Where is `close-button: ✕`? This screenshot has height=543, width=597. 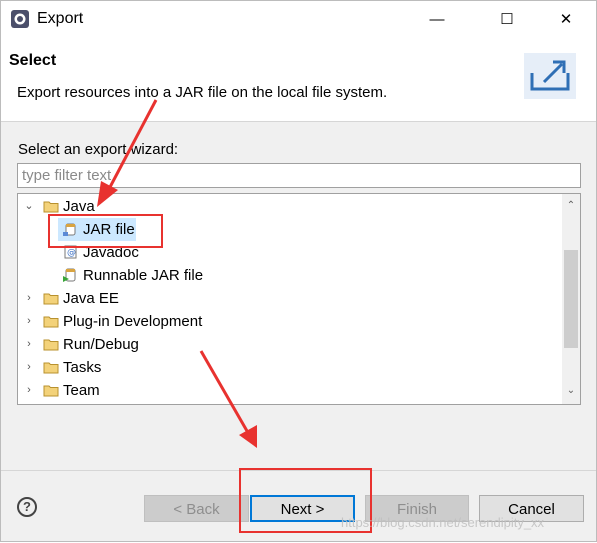 close-button: ✕ is located at coordinates (566, 20).